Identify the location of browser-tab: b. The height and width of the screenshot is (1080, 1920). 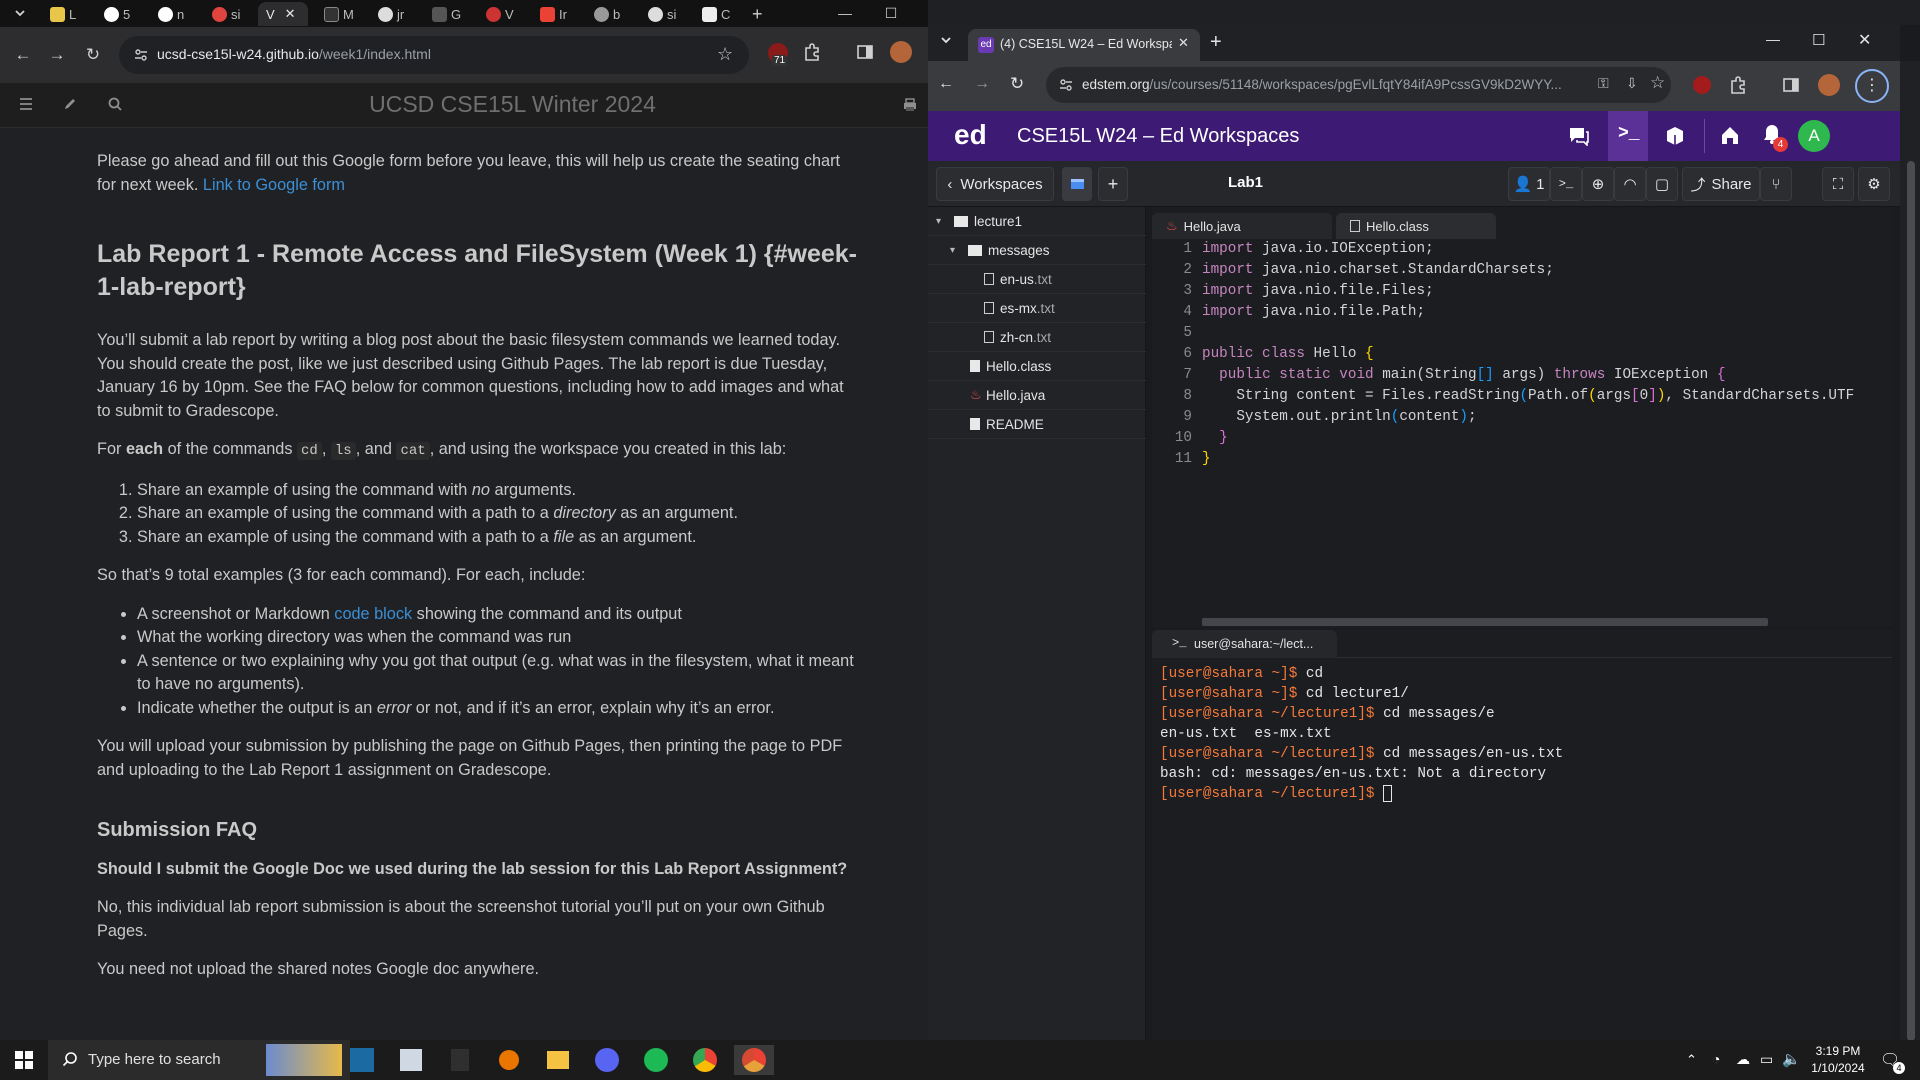
(608, 14).